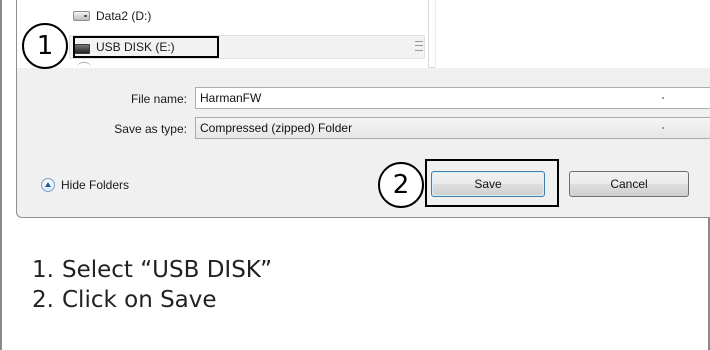 This screenshot has width=710, height=350. I want to click on cancel-button: Cancel, so click(629, 184).